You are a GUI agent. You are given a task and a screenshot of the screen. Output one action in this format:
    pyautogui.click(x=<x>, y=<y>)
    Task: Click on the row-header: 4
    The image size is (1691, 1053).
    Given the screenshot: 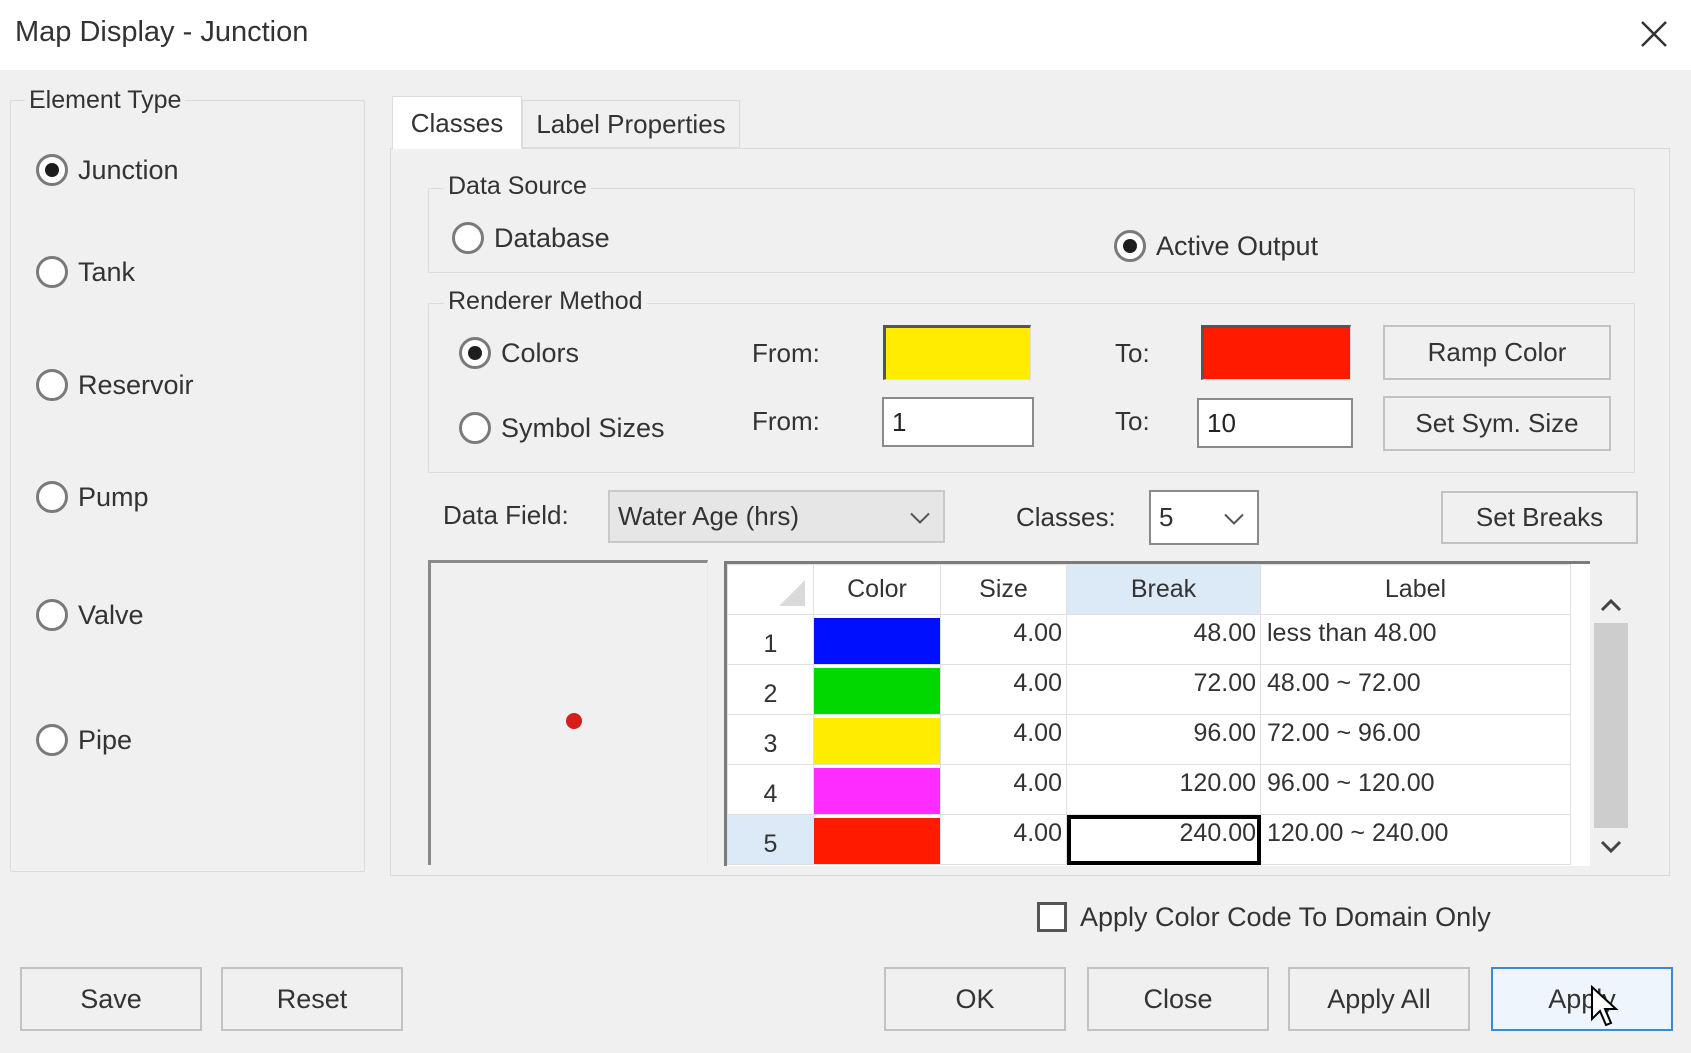 What is the action you would take?
    pyautogui.click(x=770, y=789)
    